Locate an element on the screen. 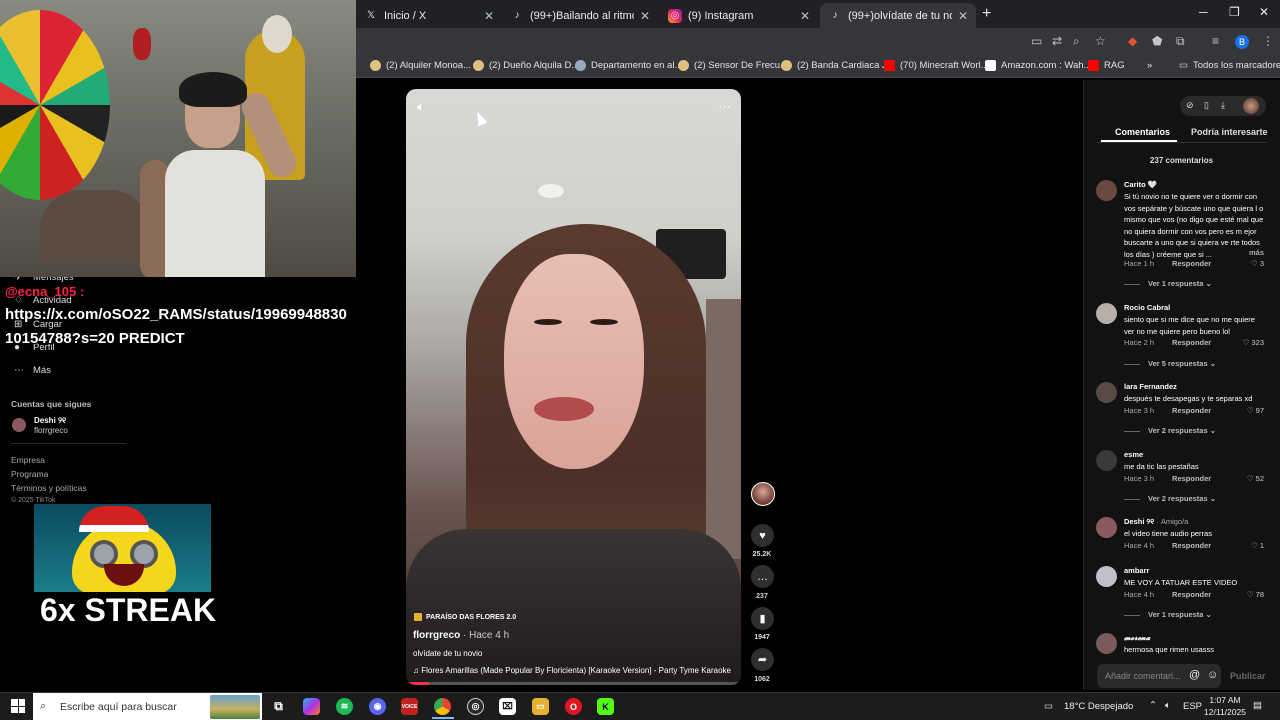 This screenshot has width=1280, height=720. video-author: florrgreco · Hace 4 h is located at coordinates (461, 635).